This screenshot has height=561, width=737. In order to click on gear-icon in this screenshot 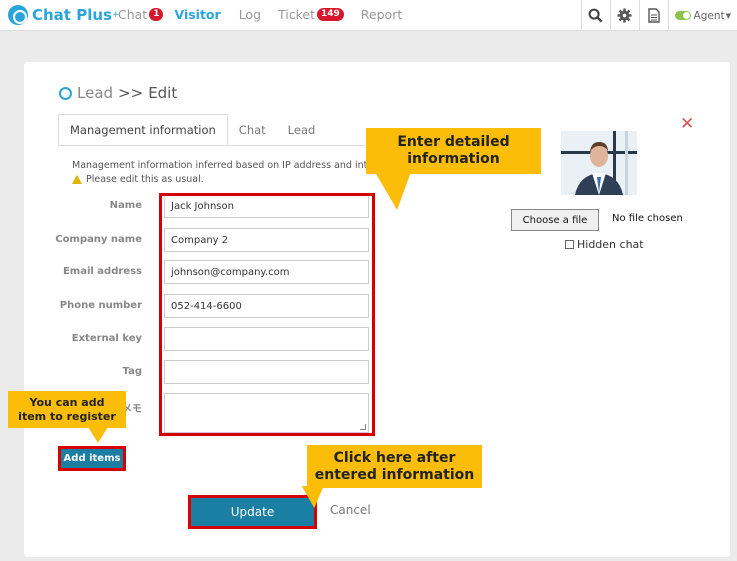, I will do `click(624, 15)`.